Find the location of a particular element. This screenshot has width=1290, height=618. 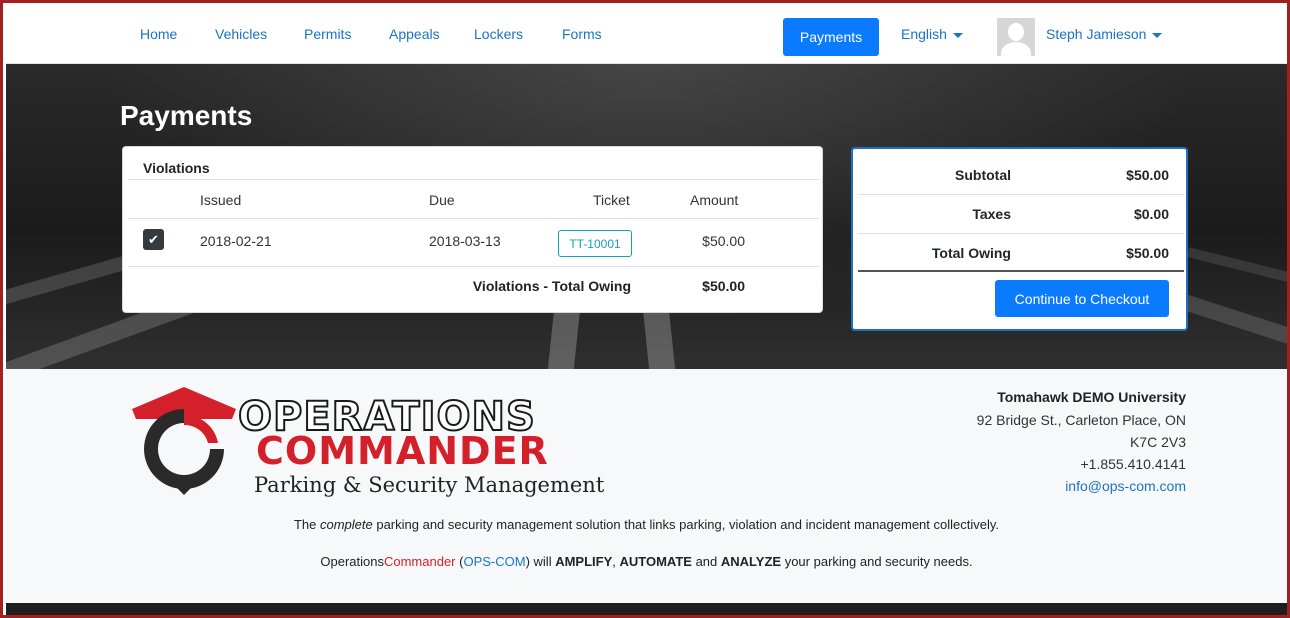

amp-automate: AUTOMATE is located at coordinates (655, 561).